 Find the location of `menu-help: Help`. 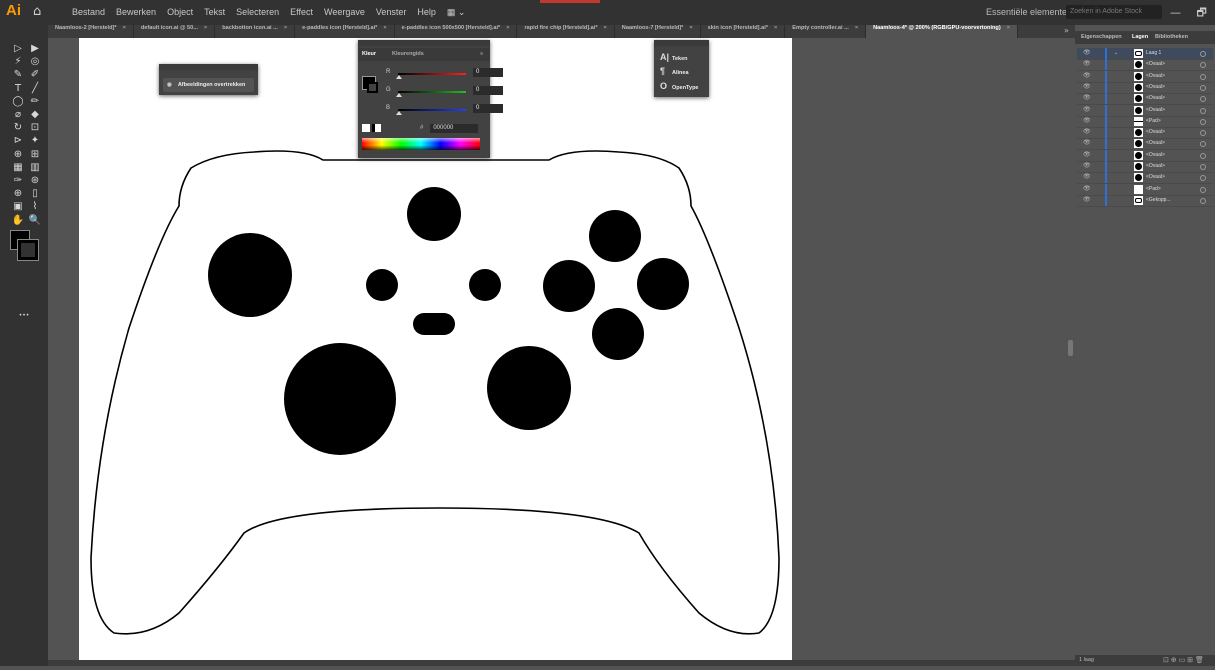

menu-help: Help is located at coordinates (426, 12).